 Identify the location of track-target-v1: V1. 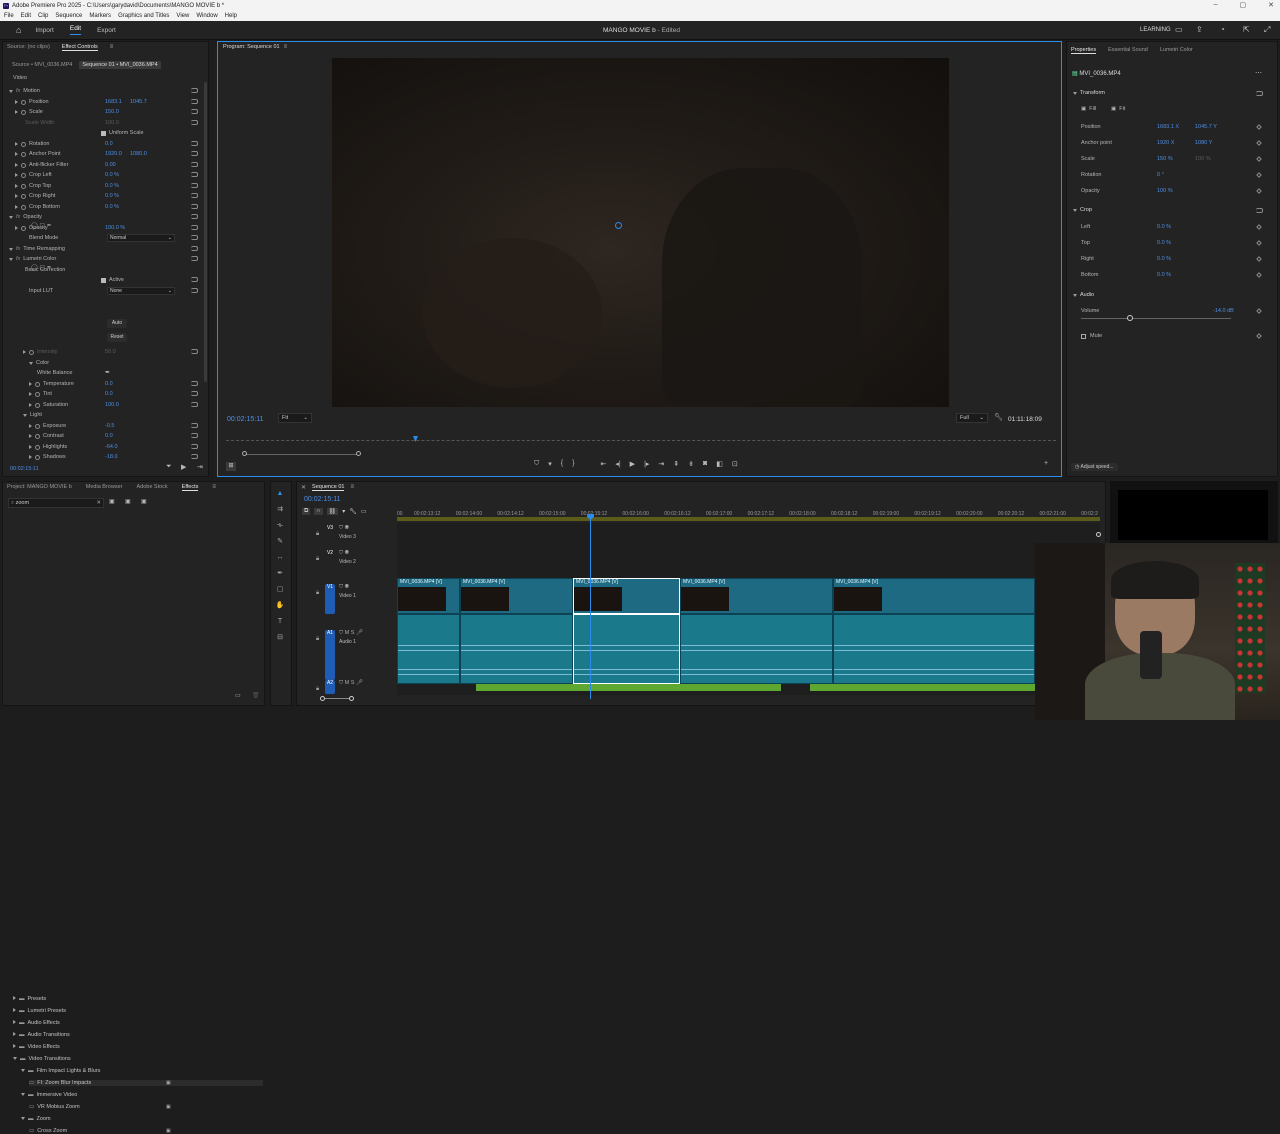
(330, 599).